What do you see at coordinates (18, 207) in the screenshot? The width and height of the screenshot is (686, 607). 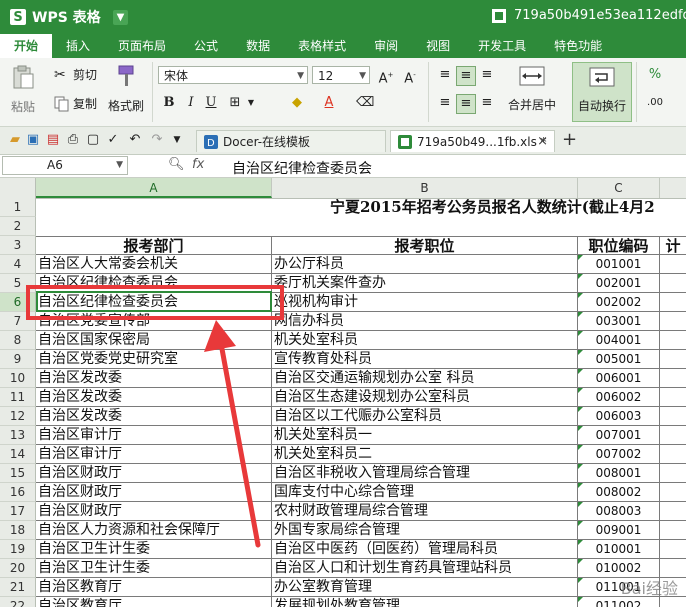 I see `row-header: 1` at bounding box center [18, 207].